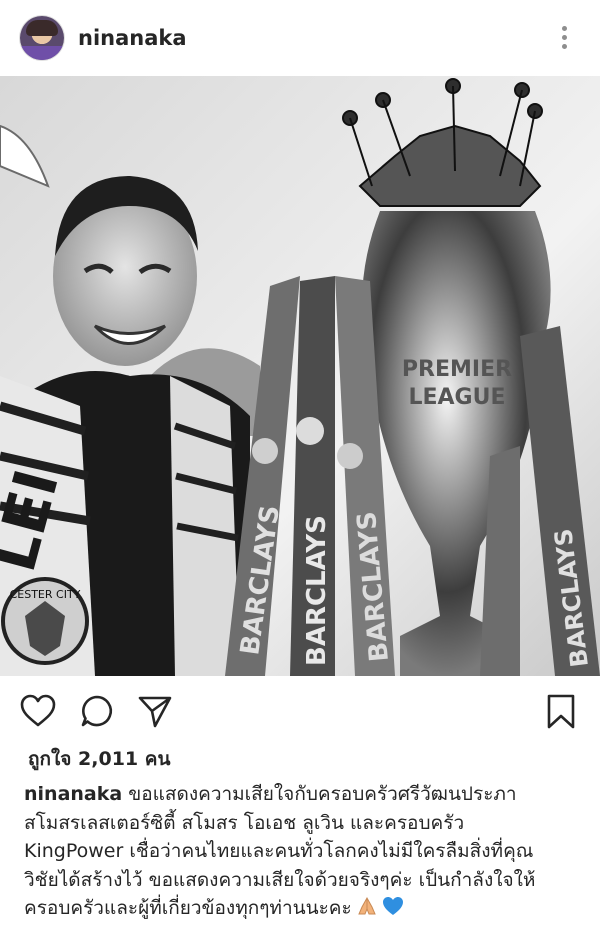  What do you see at coordinates (317, 590) in the screenshot?
I see `ribbon-text-2: BARCLAYS` at bounding box center [317, 590].